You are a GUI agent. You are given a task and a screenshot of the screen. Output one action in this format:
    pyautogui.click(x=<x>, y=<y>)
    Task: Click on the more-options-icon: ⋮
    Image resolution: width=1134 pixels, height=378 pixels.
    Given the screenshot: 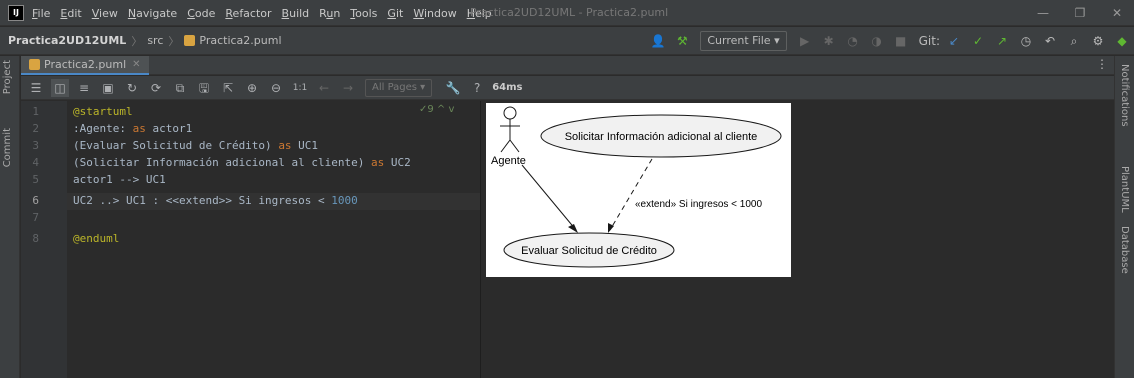 What is the action you would take?
    pyautogui.click(x=1102, y=64)
    